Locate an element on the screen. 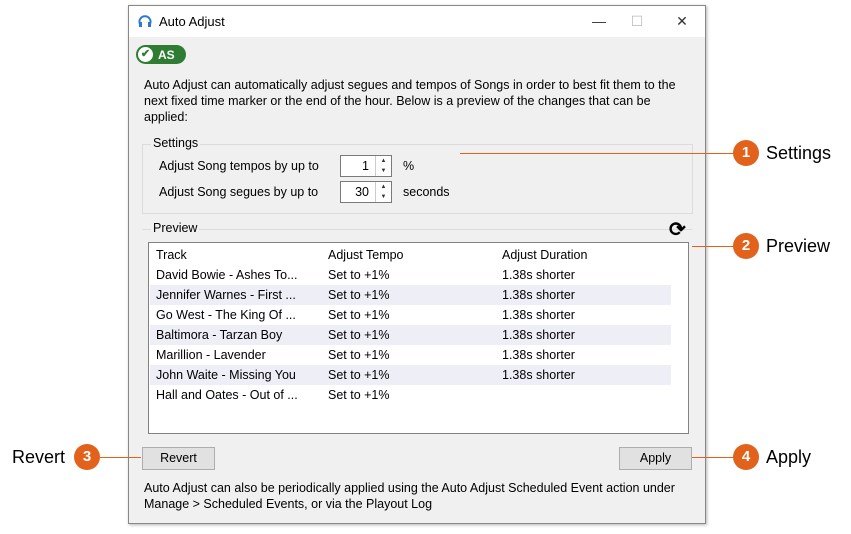 The height and width of the screenshot is (534, 851). callout-4-badge: 4 is located at coordinates (746, 457).